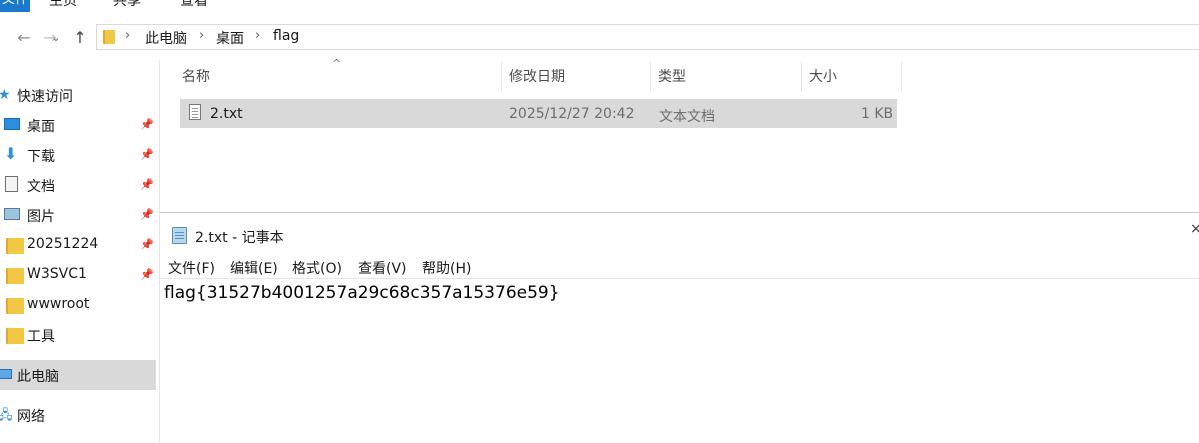 Image resolution: width=1199 pixels, height=443 pixels. I want to click on sidebar-label: 桌面, so click(41, 127).